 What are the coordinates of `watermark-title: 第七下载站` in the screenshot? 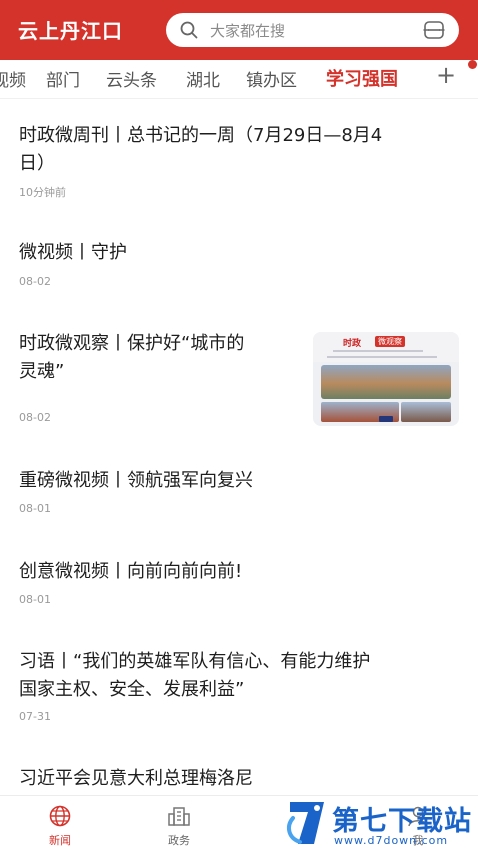 It's located at (402, 821).